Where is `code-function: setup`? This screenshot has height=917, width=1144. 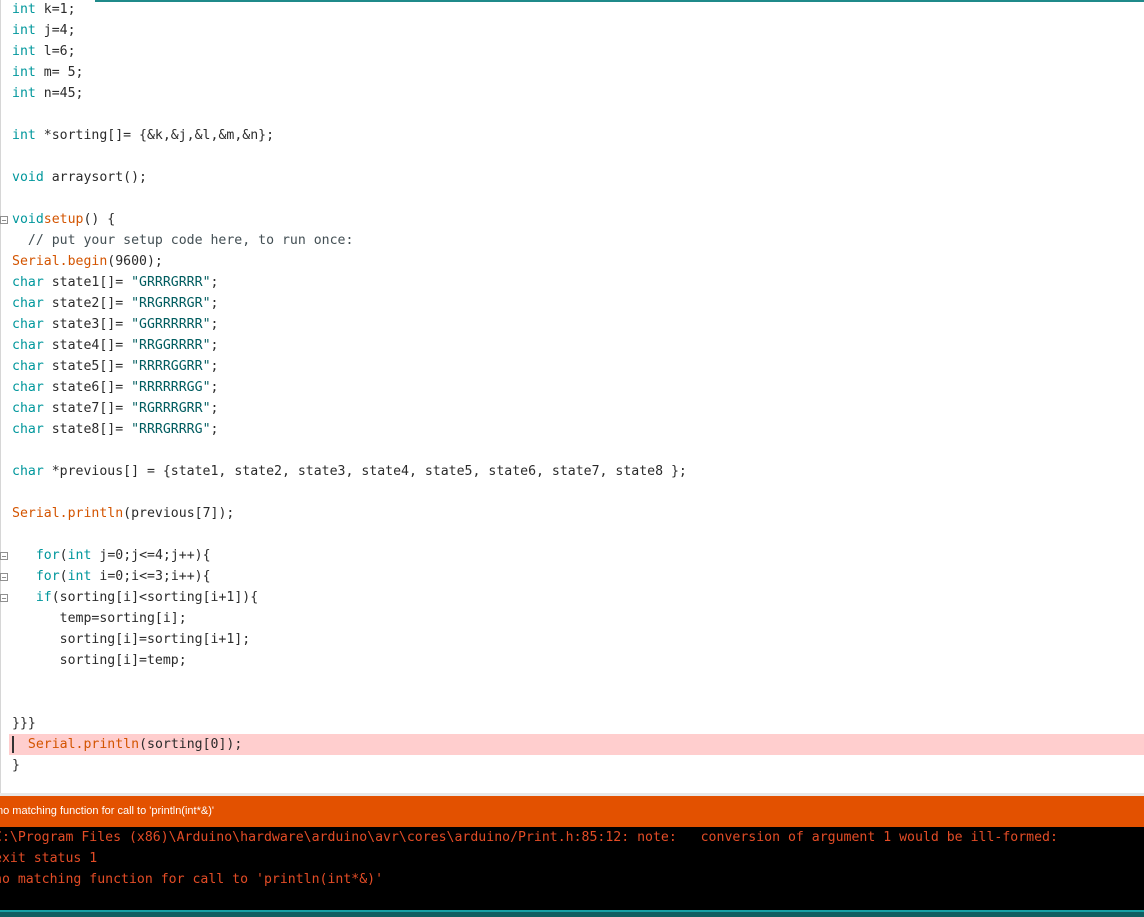
code-function: setup is located at coordinates (63, 219).